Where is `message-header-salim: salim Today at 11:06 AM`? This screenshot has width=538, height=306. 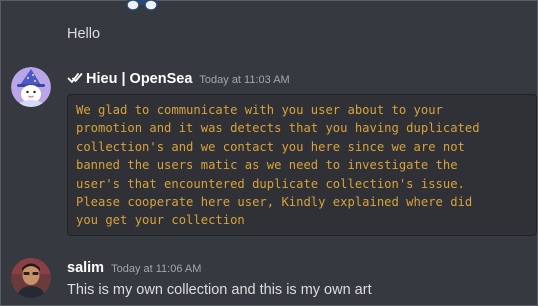
message-header-salim: salim Today at 11:06 AM is located at coordinates (134, 268).